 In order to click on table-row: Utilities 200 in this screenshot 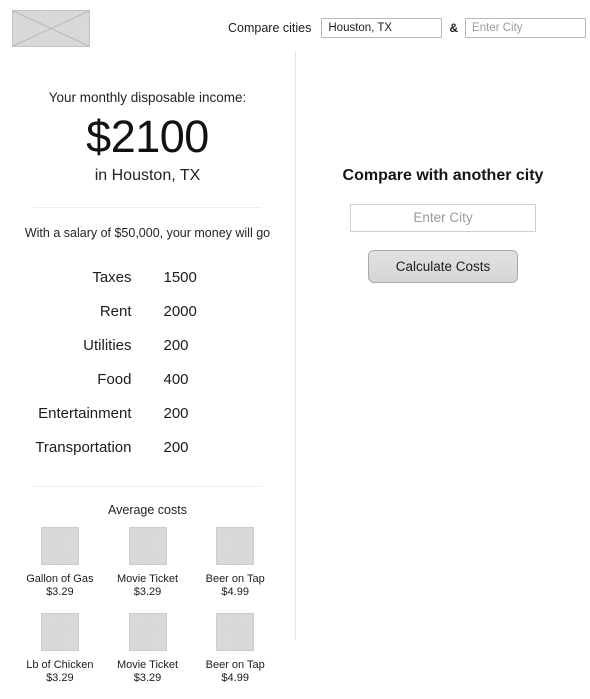, I will do `click(147, 345)`.